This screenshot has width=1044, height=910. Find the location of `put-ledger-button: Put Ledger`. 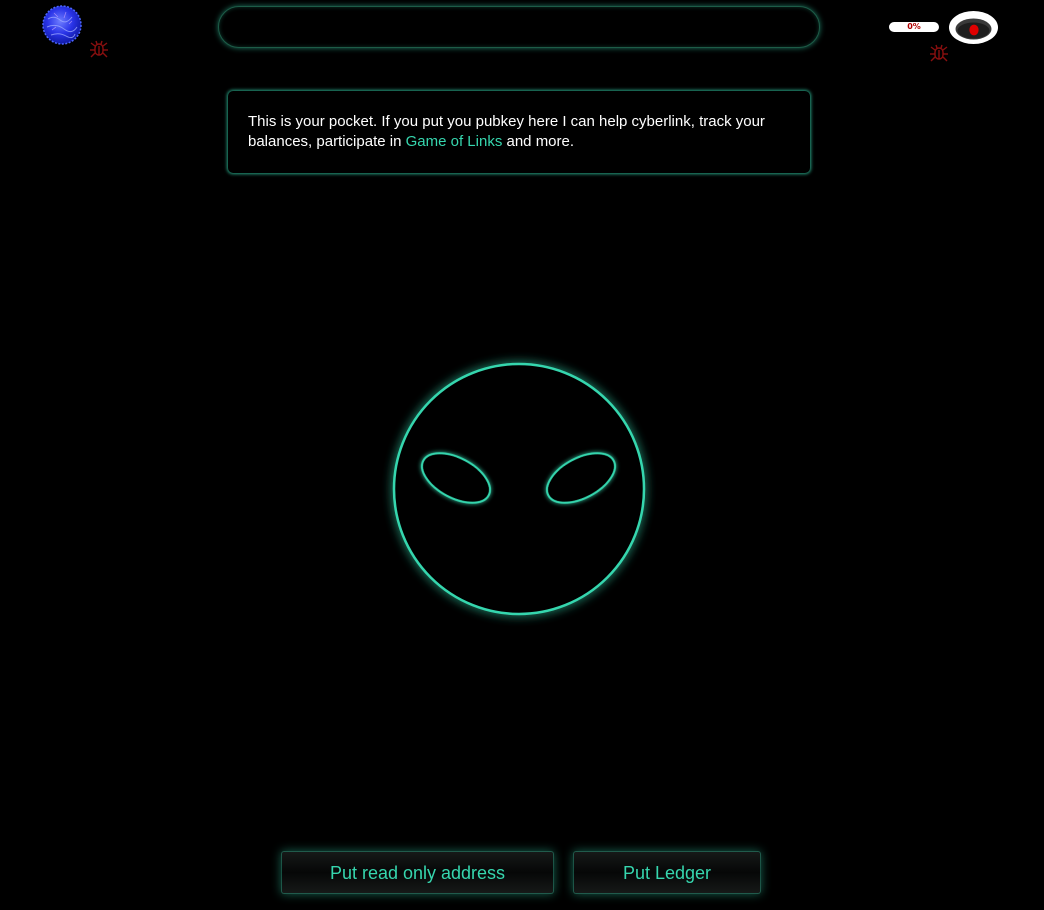

put-ledger-button: Put Ledger is located at coordinates (667, 872).